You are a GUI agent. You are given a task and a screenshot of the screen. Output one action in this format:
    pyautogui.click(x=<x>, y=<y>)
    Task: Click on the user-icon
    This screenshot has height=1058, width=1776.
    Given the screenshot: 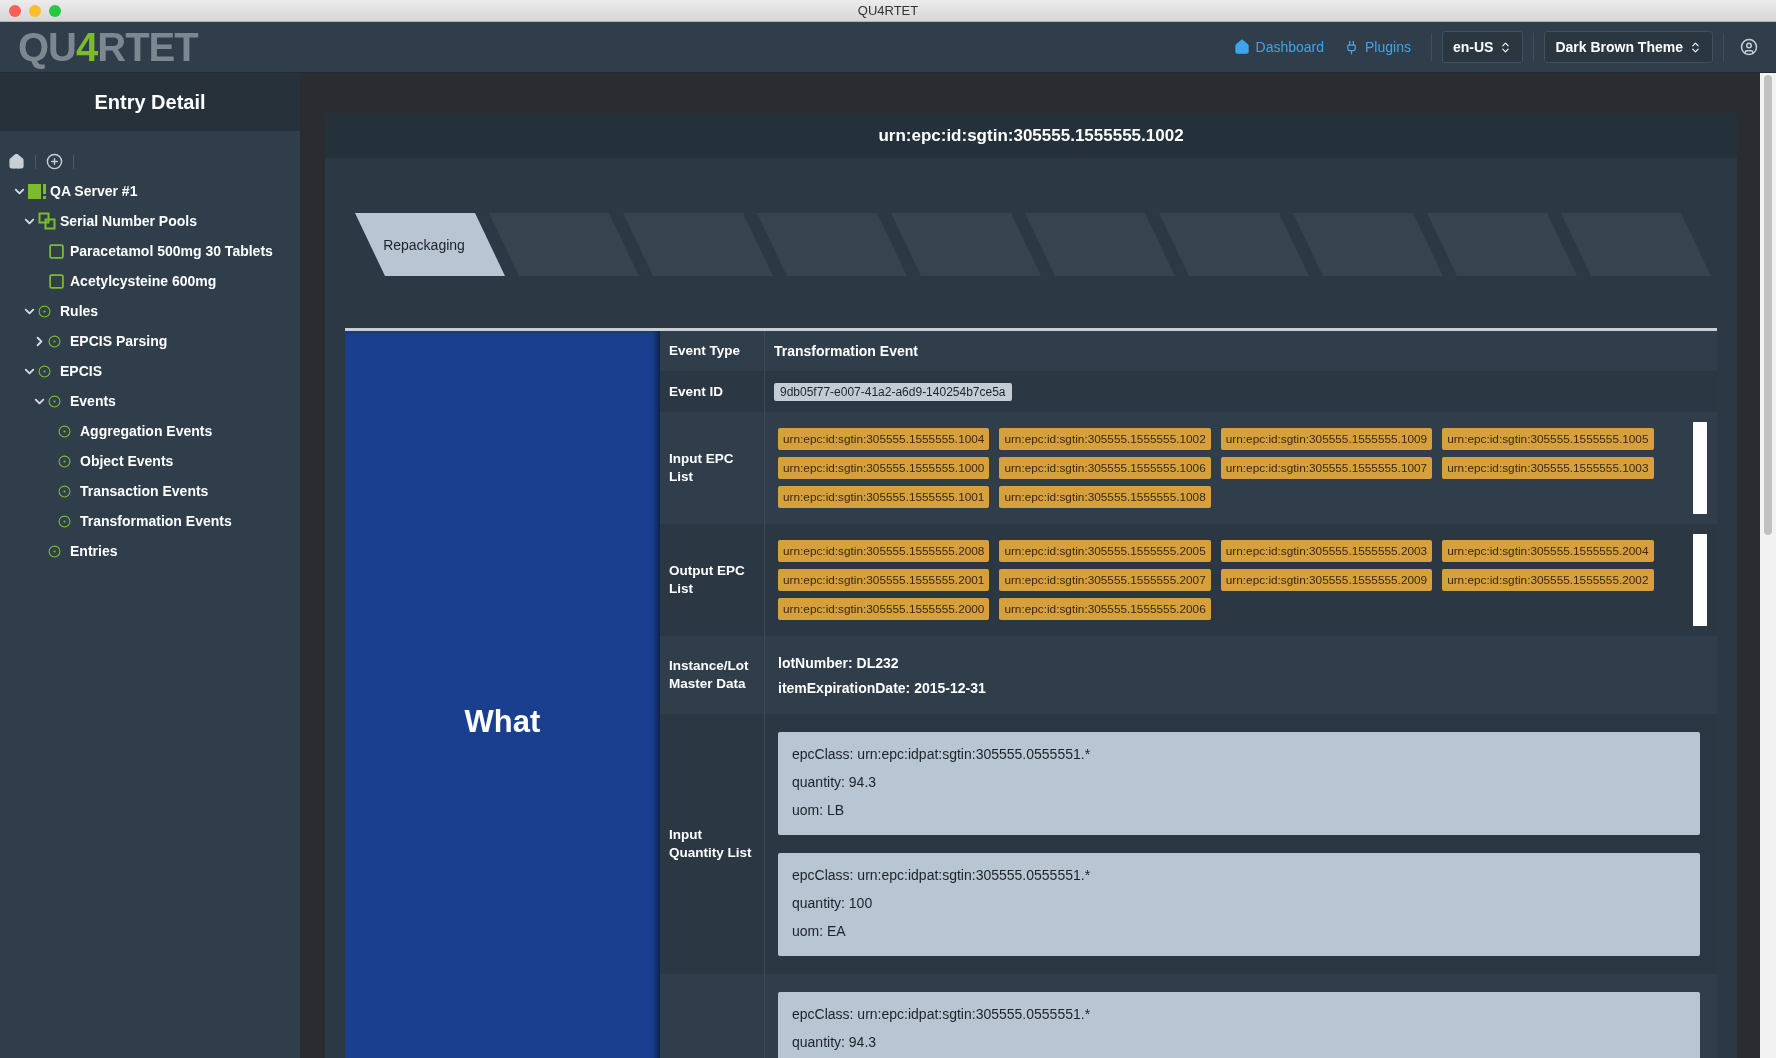 What is the action you would take?
    pyautogui.click(x=1749, y=47)
    